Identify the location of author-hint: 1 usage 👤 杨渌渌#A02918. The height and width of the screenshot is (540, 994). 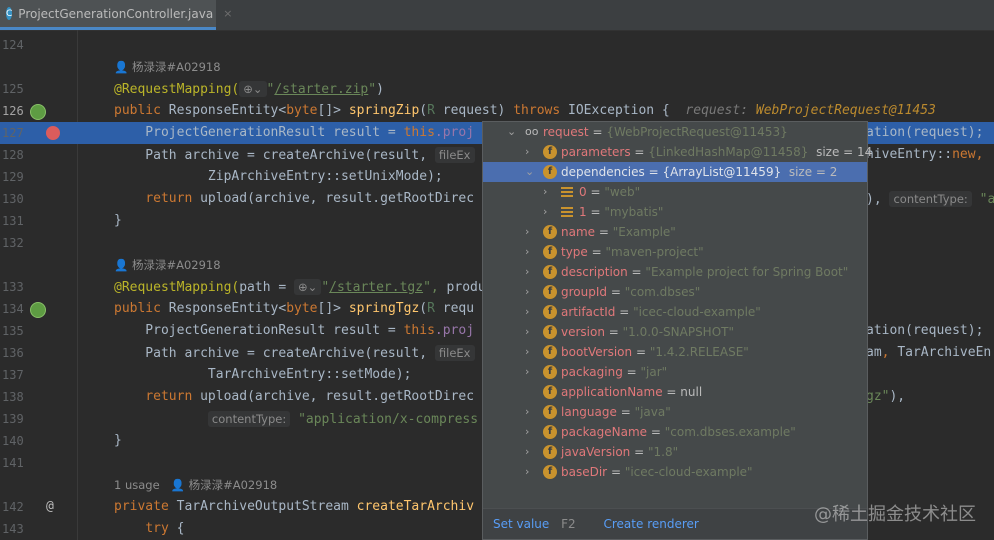
(195, 485).